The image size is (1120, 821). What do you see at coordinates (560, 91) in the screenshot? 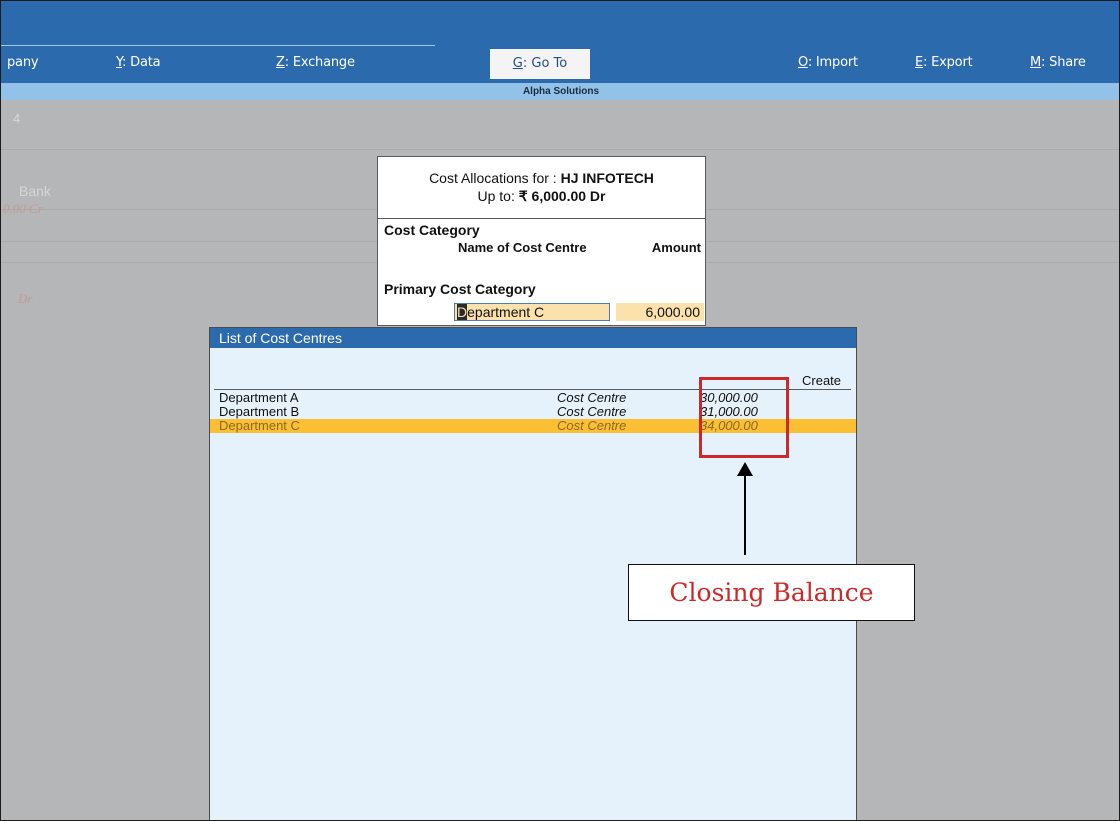
I see `company-name-bar: Alpha Solutions` at bounding box center [560, 91].